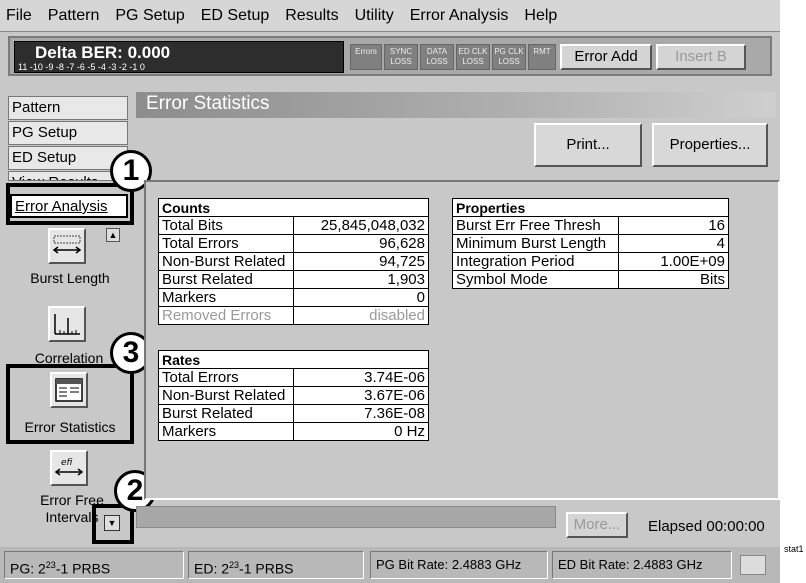  What do you see at coordinates (293, 297) in the screenshot?
I see `table-row: Markers 0` at bounding box center [293, 297].